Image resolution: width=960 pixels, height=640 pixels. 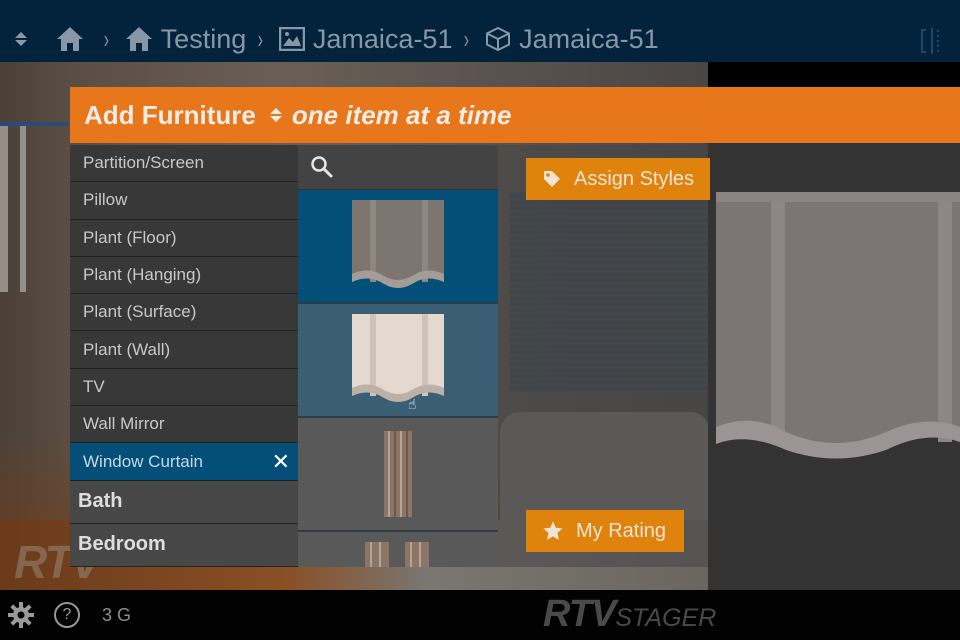 What do you see at coordinates (184, 425) in the screenshot?
I see `category-item: Wall Mirror` at bounding box center [184, 425].